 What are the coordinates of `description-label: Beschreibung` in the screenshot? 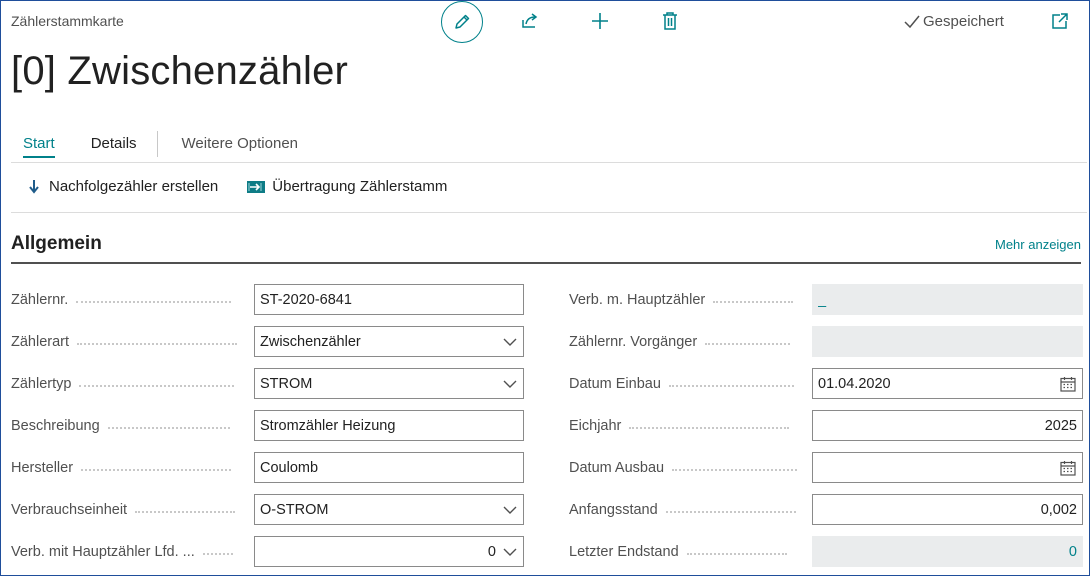 It's located at (120, 426).